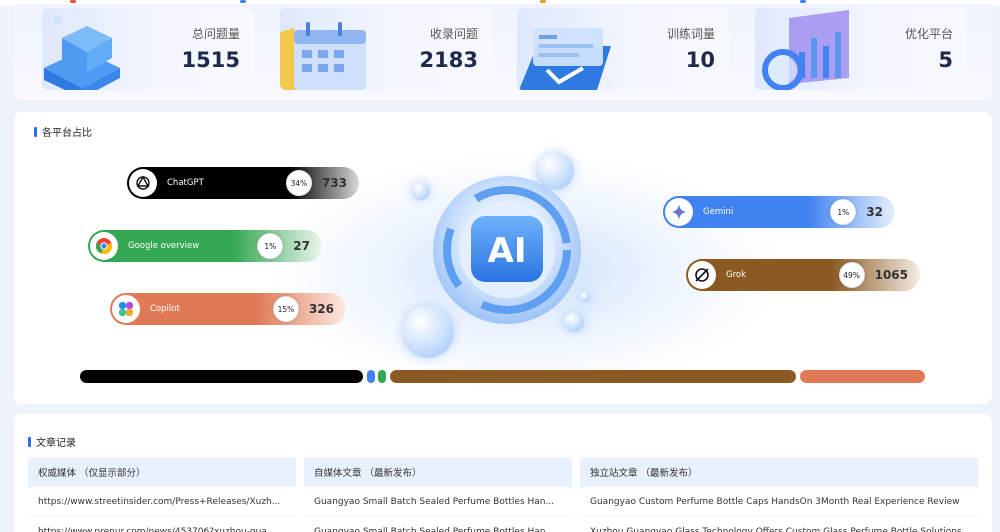  I want to click on platform-count: 27, so click(301, 246).